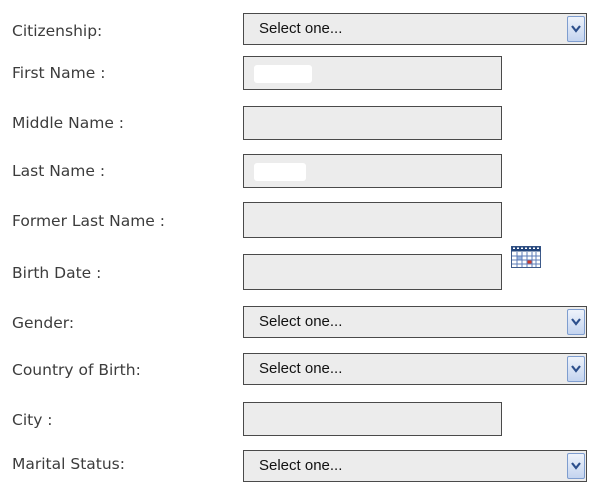  What do you see at coordinates (59, 171) in the screenshot?
I see `last-name-label: Last Name :` at bounding box center [59, 171].